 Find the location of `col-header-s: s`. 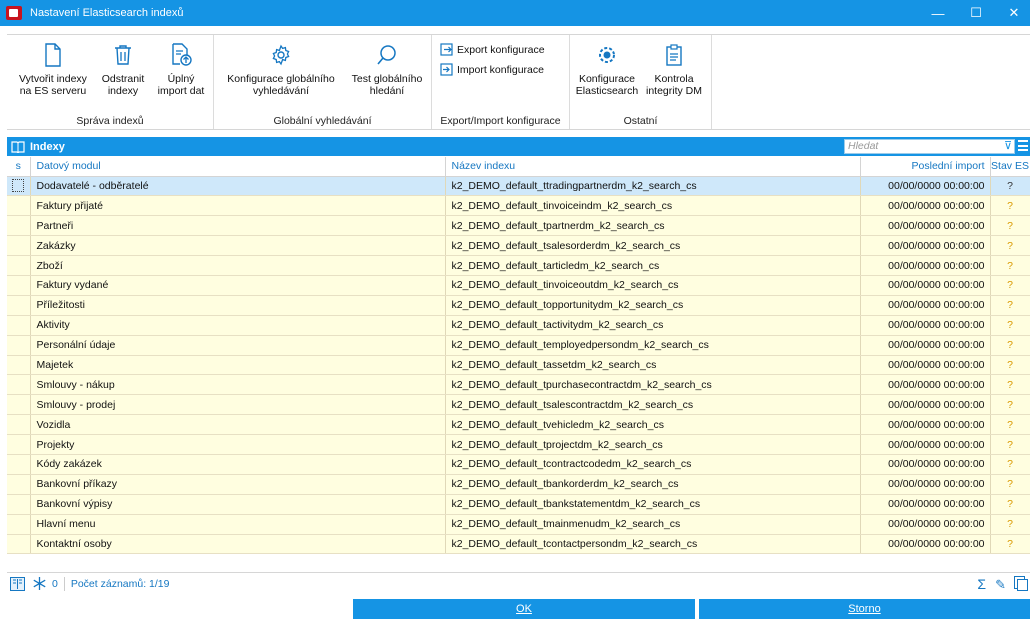

col-header-s: s is located at coordinates (19, 167).